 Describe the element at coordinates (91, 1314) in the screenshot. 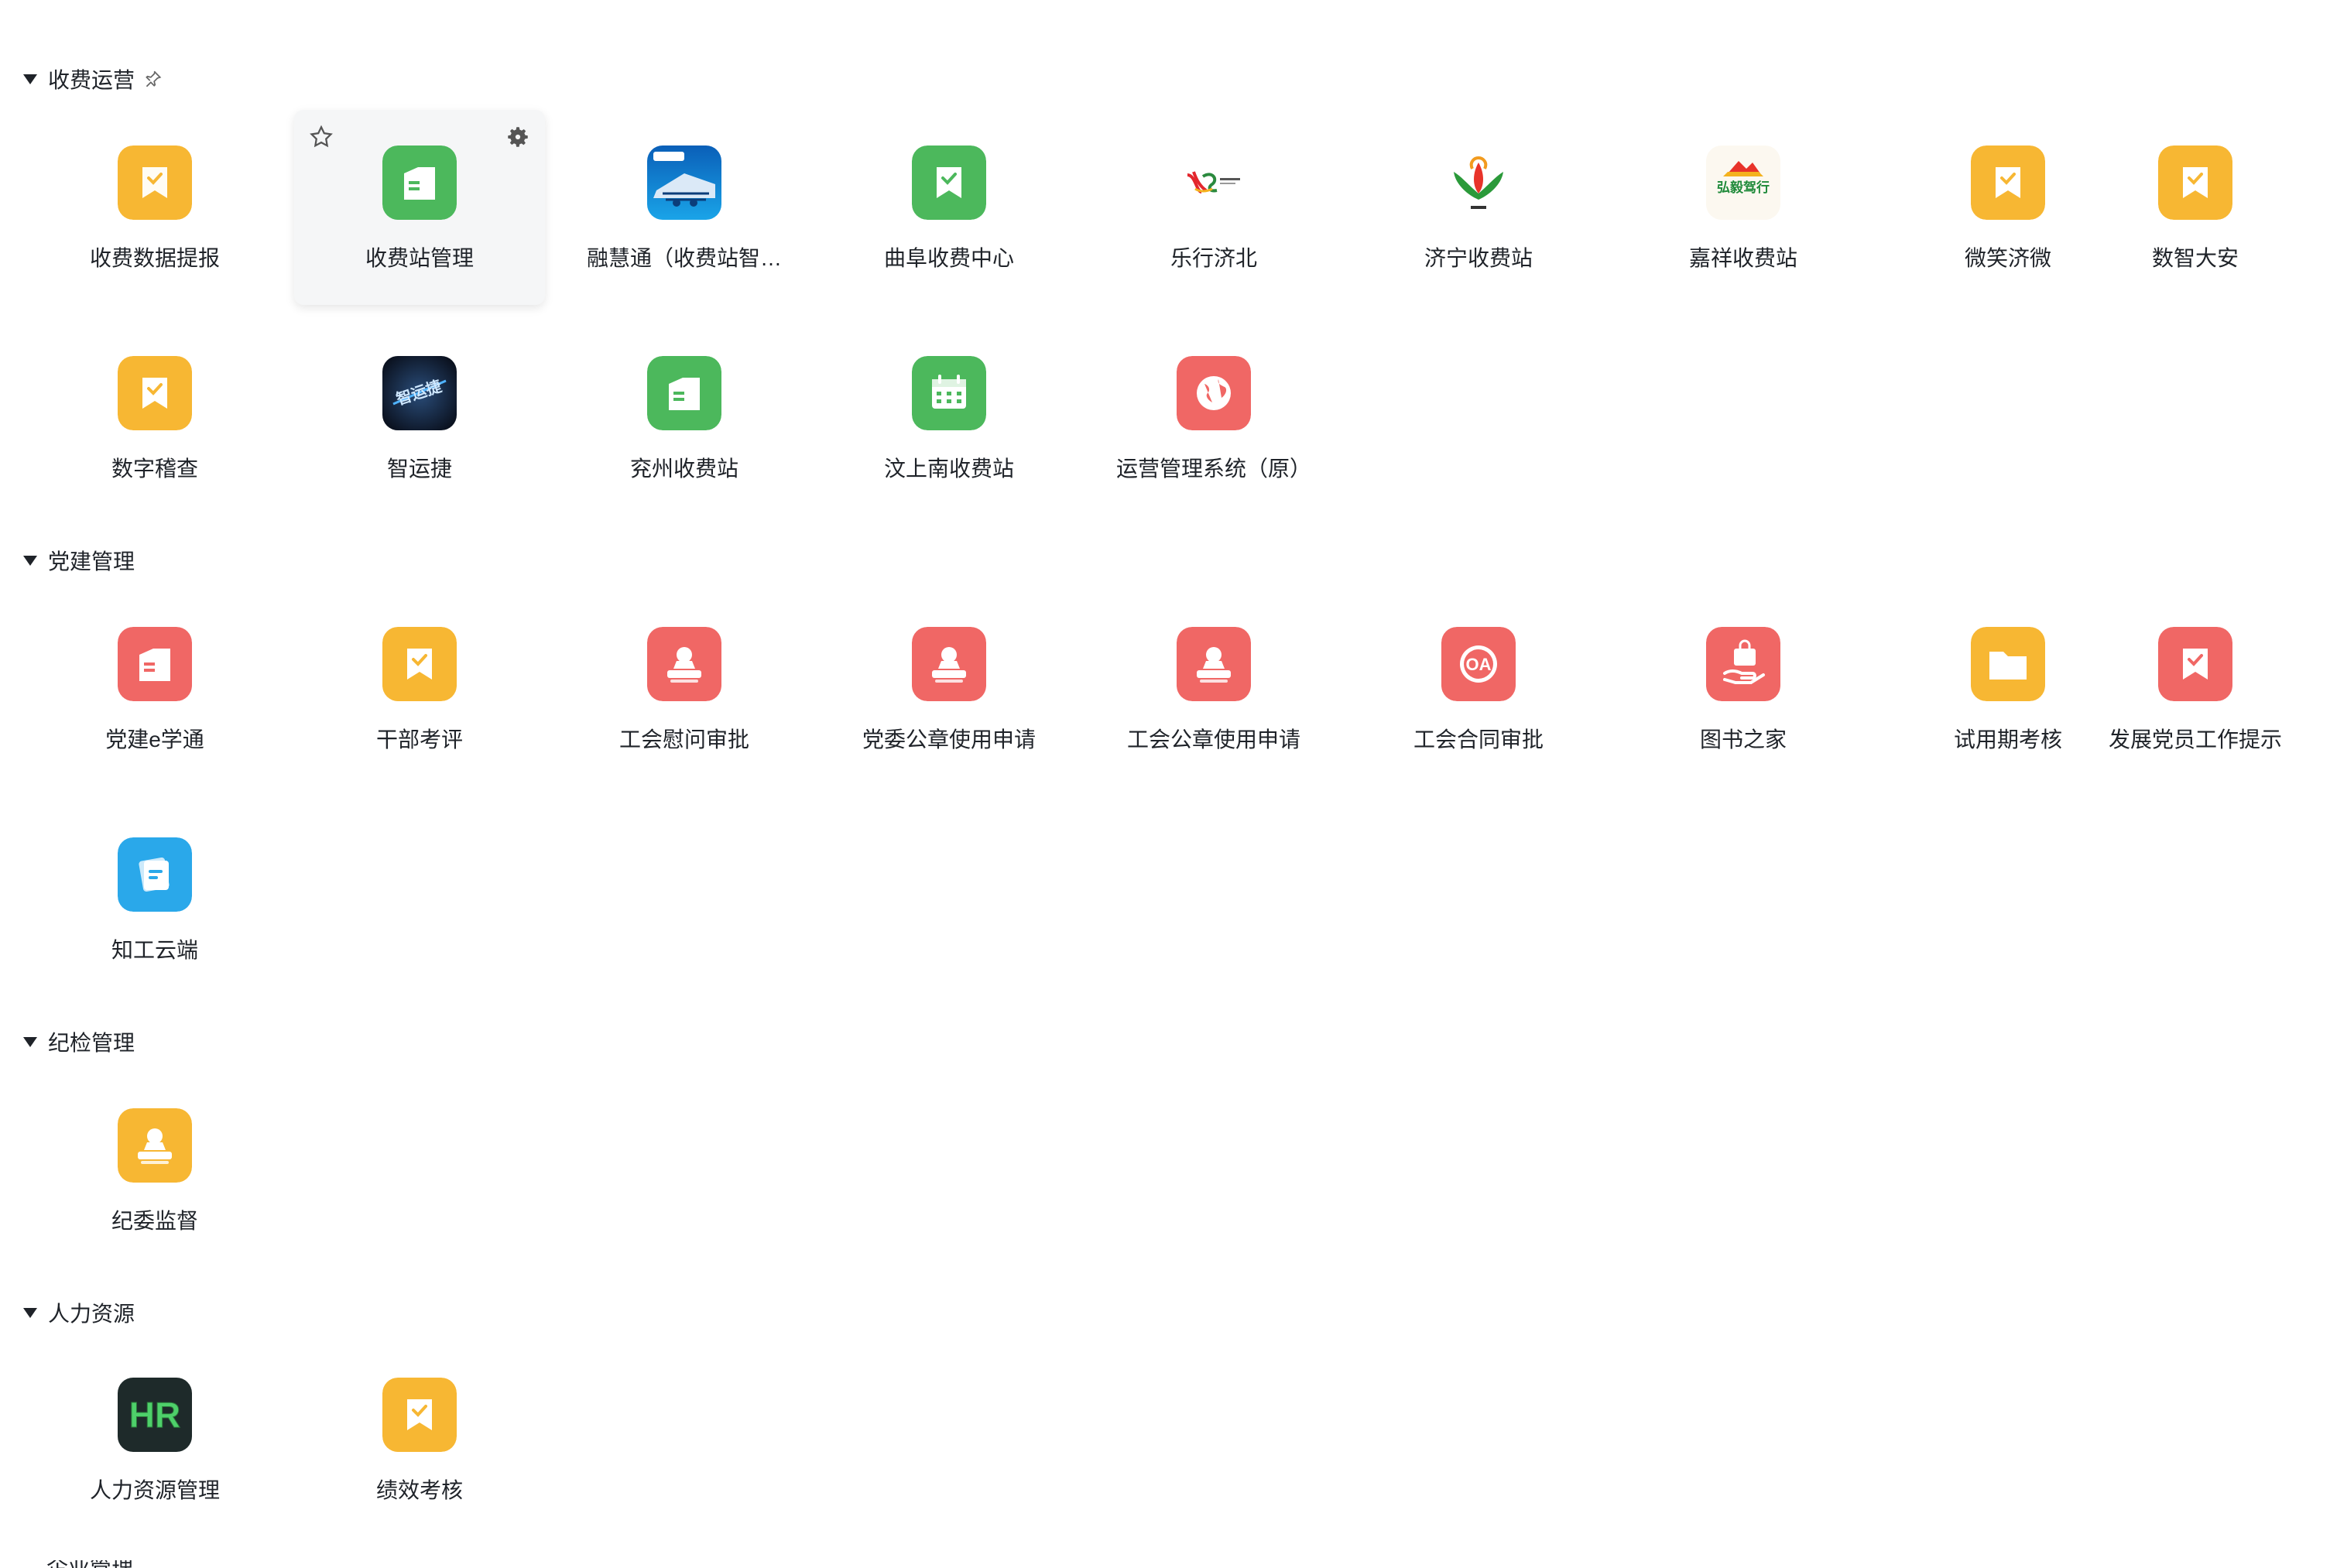

I see `section-title: 人力资源` at that location.